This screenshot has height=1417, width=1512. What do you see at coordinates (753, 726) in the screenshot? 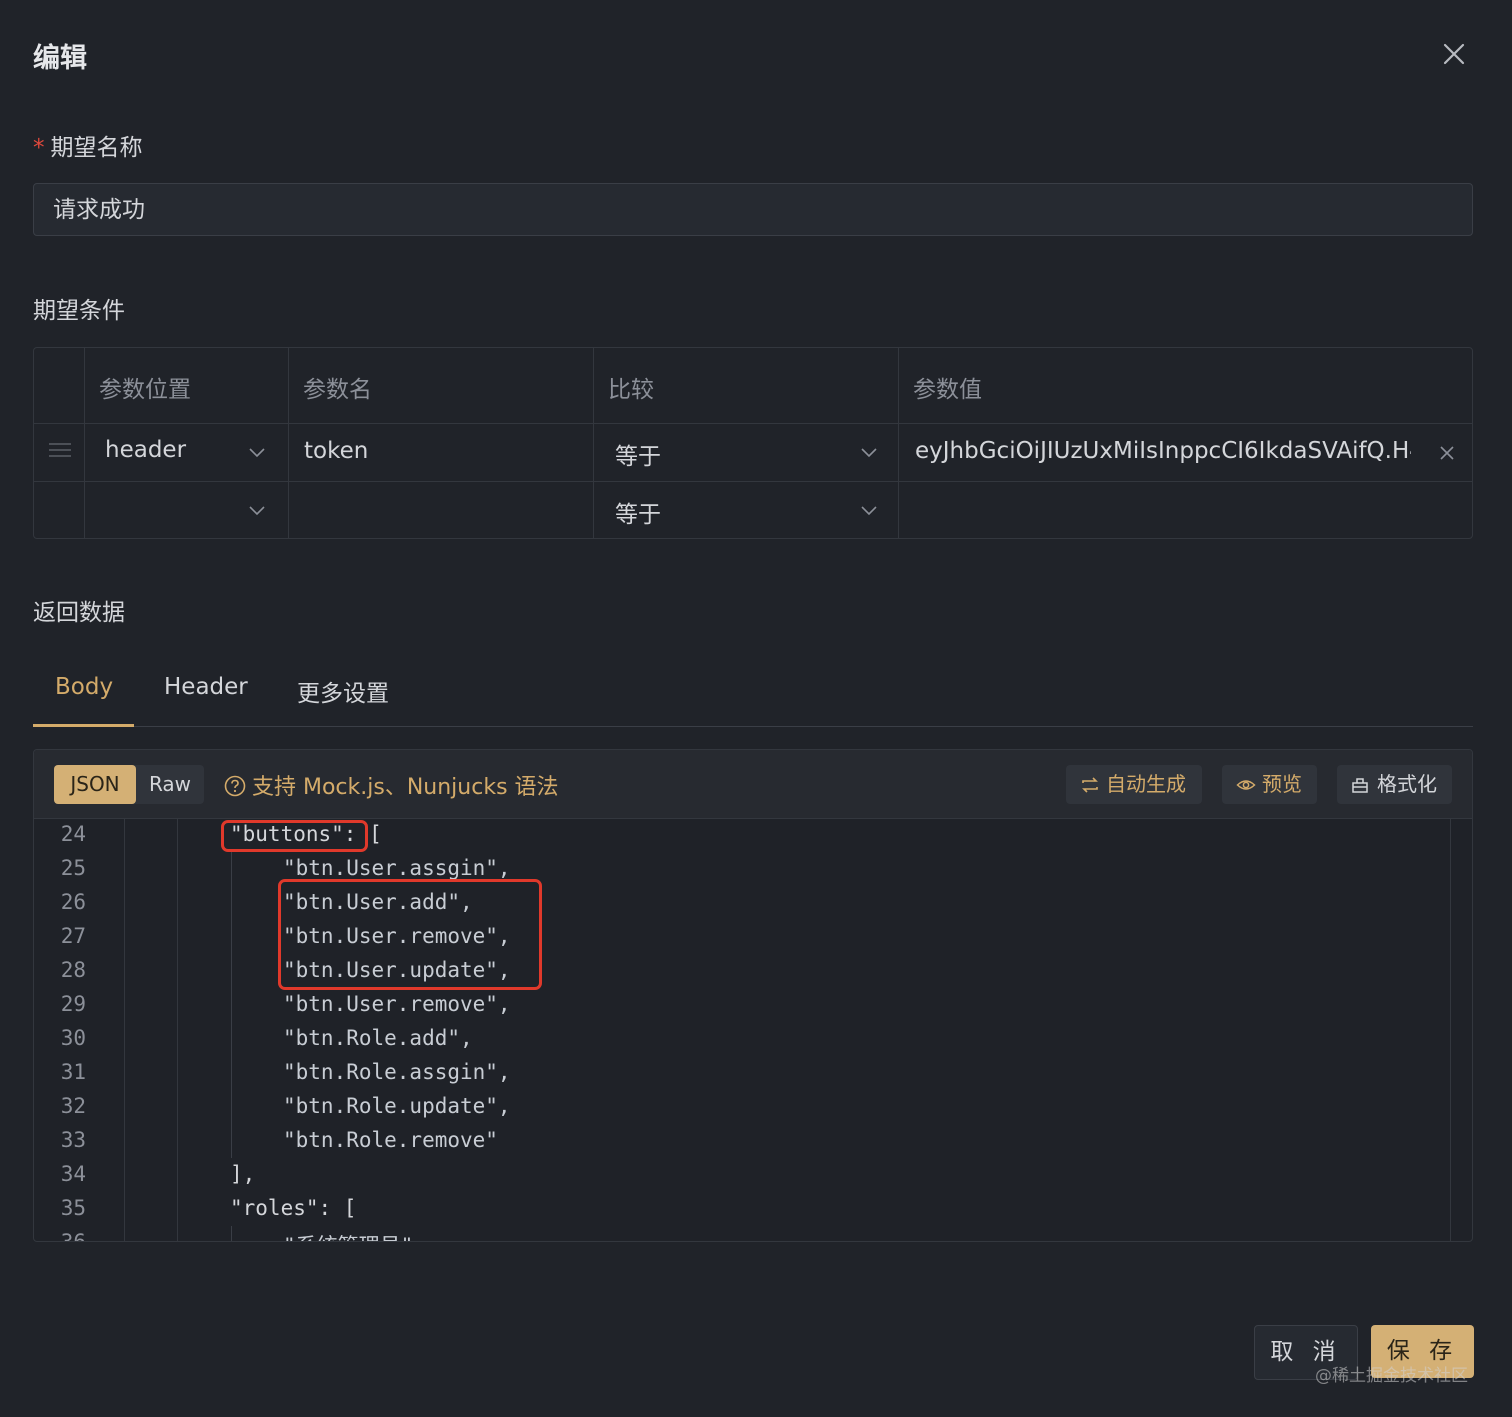
I see `tabs-divider` at bounding box center [753, 726].